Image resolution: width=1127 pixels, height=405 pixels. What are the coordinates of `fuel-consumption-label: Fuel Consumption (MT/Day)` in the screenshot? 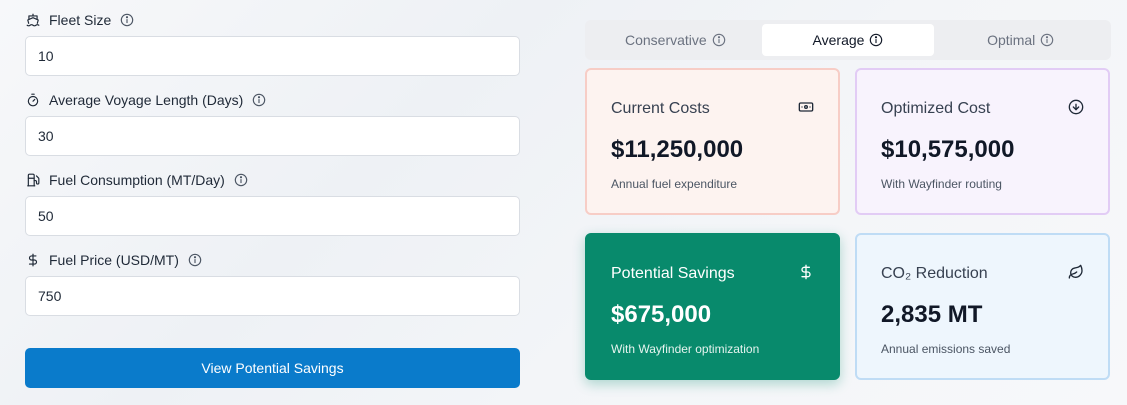 It's located at (137, 180).